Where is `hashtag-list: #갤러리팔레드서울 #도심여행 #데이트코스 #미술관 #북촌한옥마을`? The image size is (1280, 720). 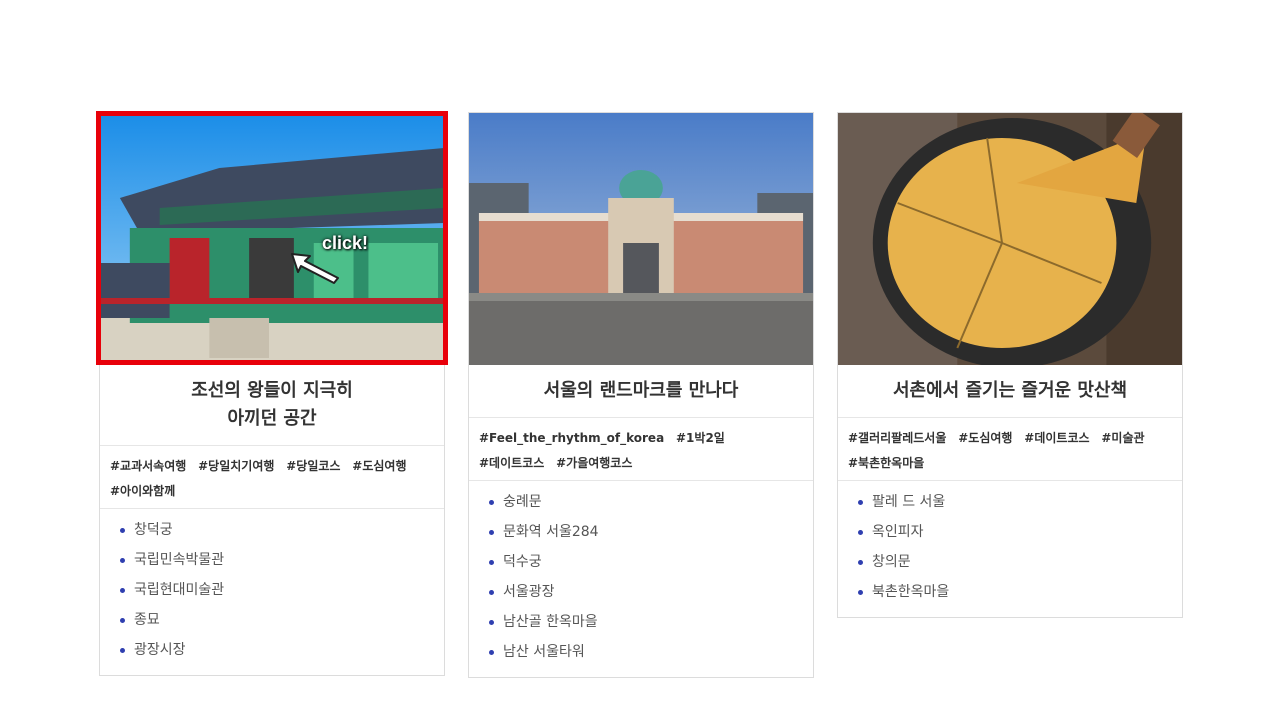
hashtag-list: #갤러리팔레드서울 #도심여행 #데이트코스 #미술관 #북촌한옥마을 is located at coordinates (1010, 449).